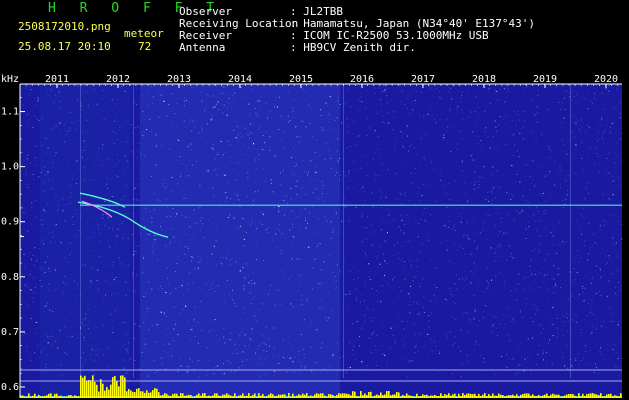  I want to click on x-tick-label: 2013, so click(179, 79).